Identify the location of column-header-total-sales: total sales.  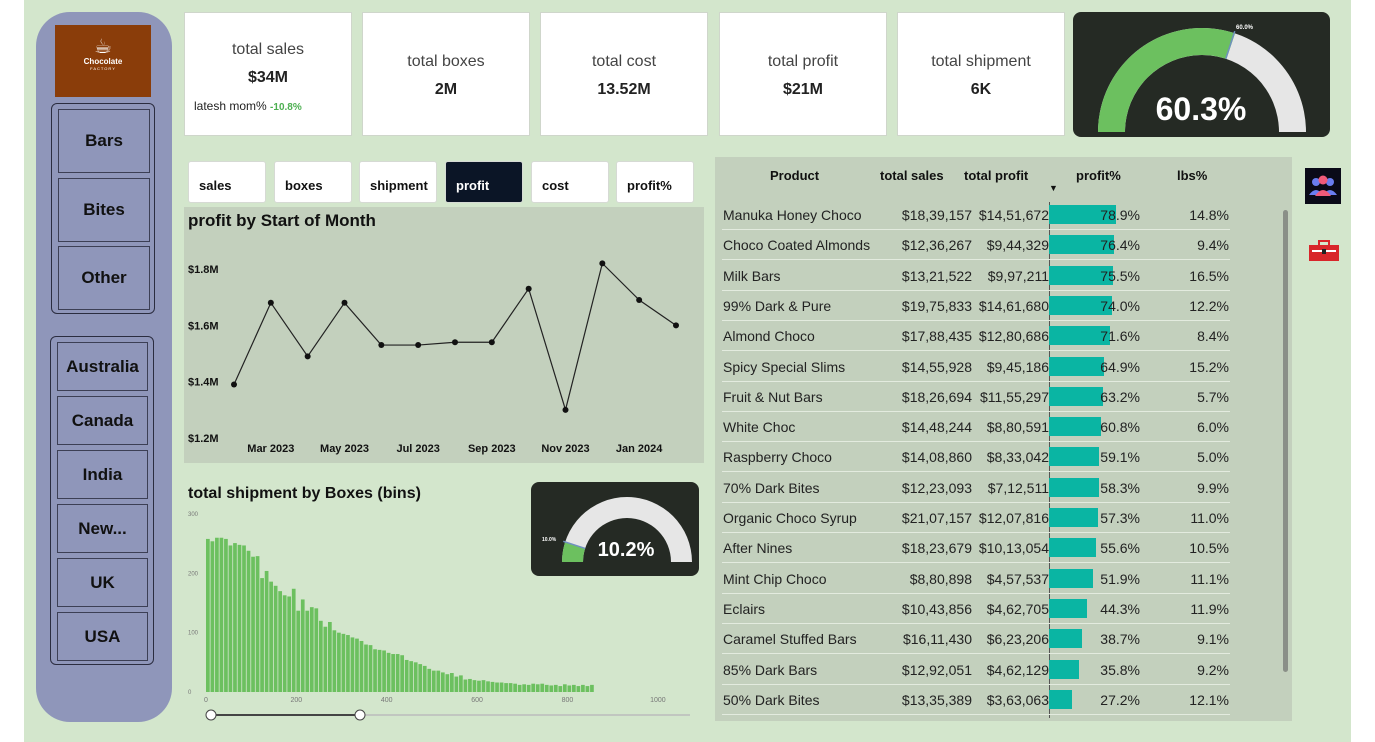
(912, 175).